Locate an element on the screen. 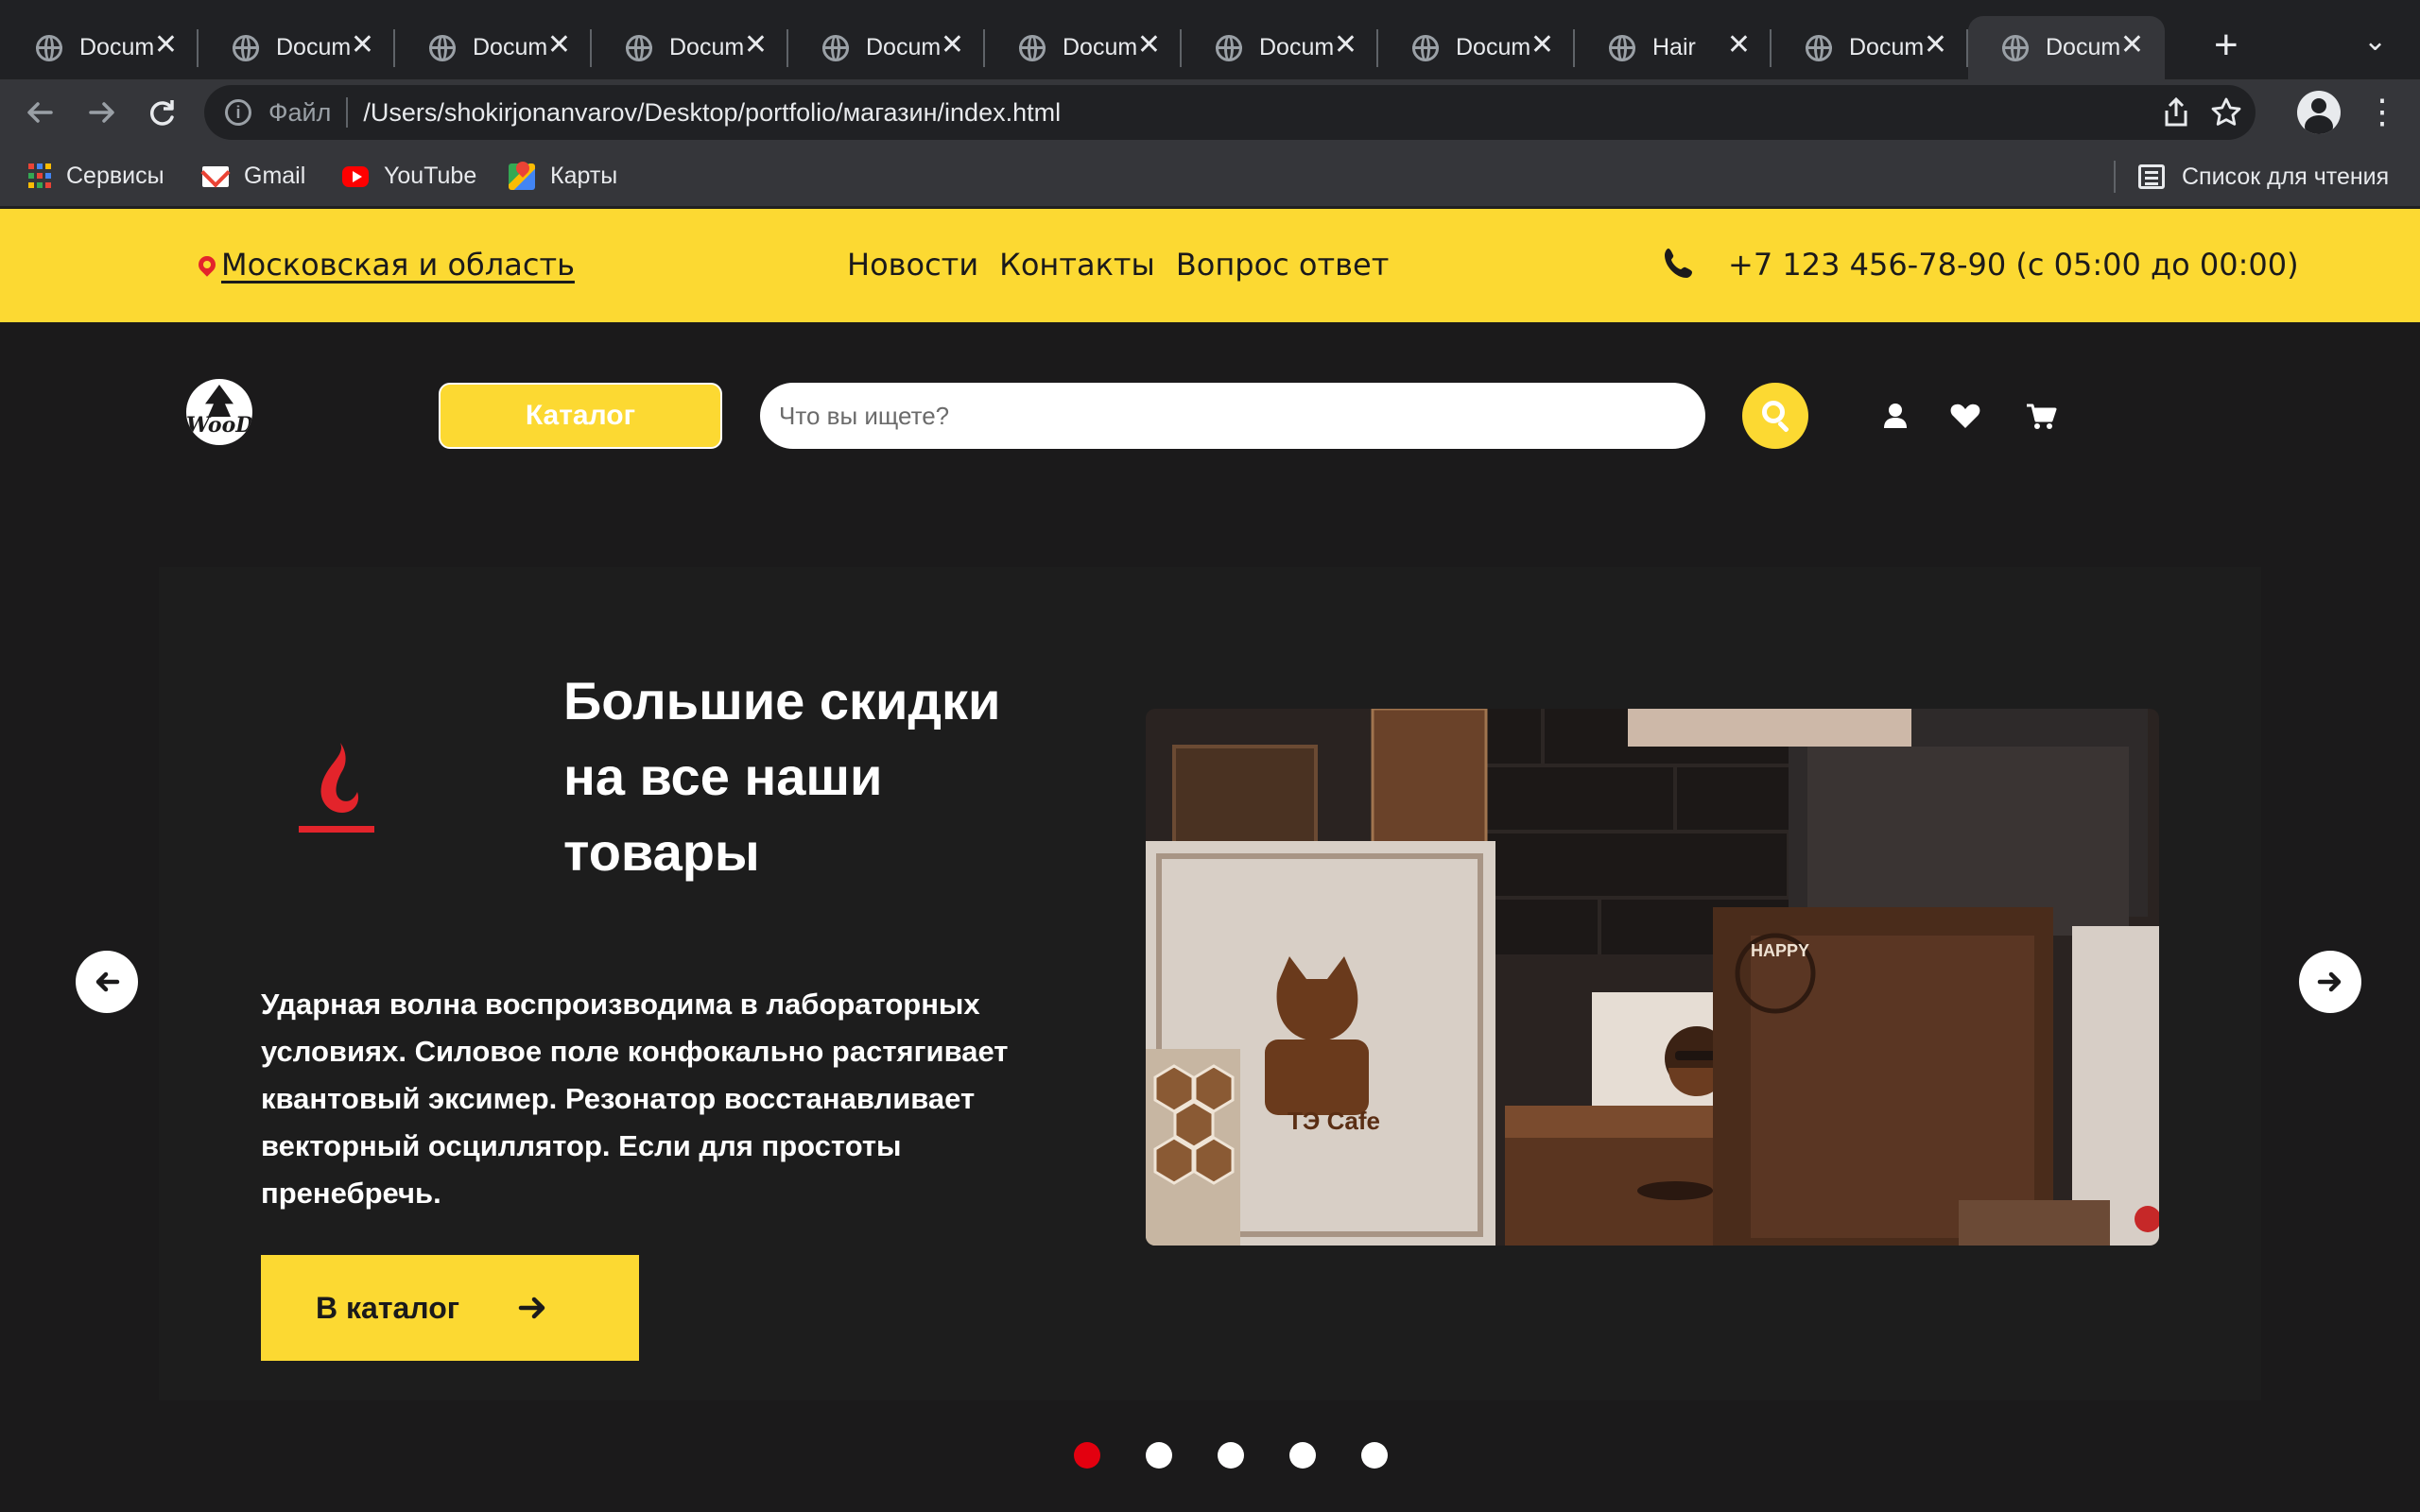 This screenshot has width=2420, height=1512. region-label: Московская и область is located at coordinates (398, 265).